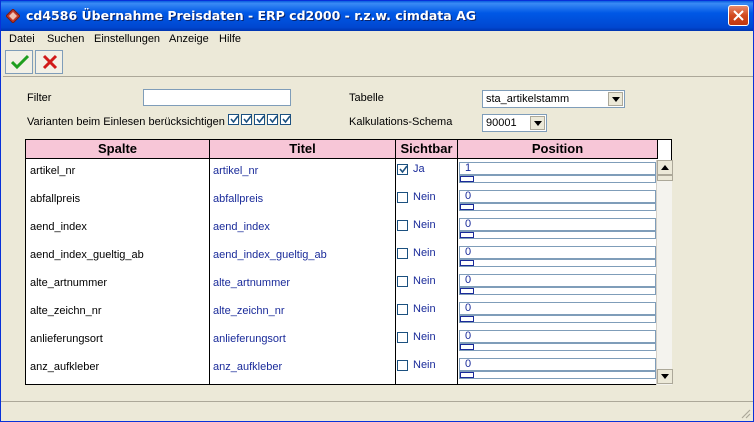 The image size is (754, 422). What do you see at coordinates (501, 123) in the screenshot?
I see `kalk-value: 90001` at bounding box center [501, 123].